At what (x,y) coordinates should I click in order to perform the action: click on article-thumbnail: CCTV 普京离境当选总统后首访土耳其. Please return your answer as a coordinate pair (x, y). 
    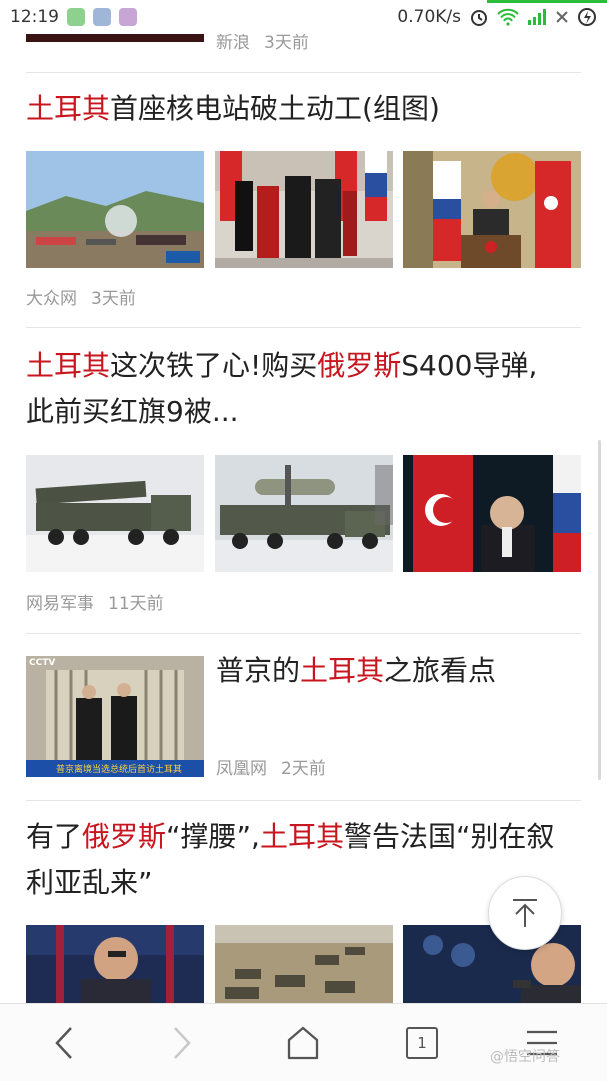
    Looking at the image, I should click on (115, 716).